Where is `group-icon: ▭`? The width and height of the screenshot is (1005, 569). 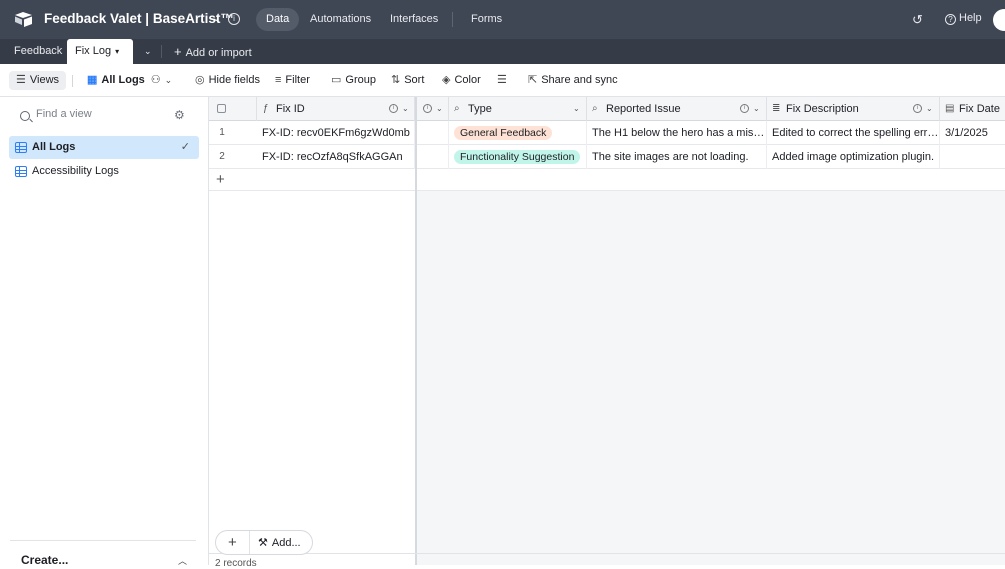 group-icon: ▭ is located at coordinates (336, 80).